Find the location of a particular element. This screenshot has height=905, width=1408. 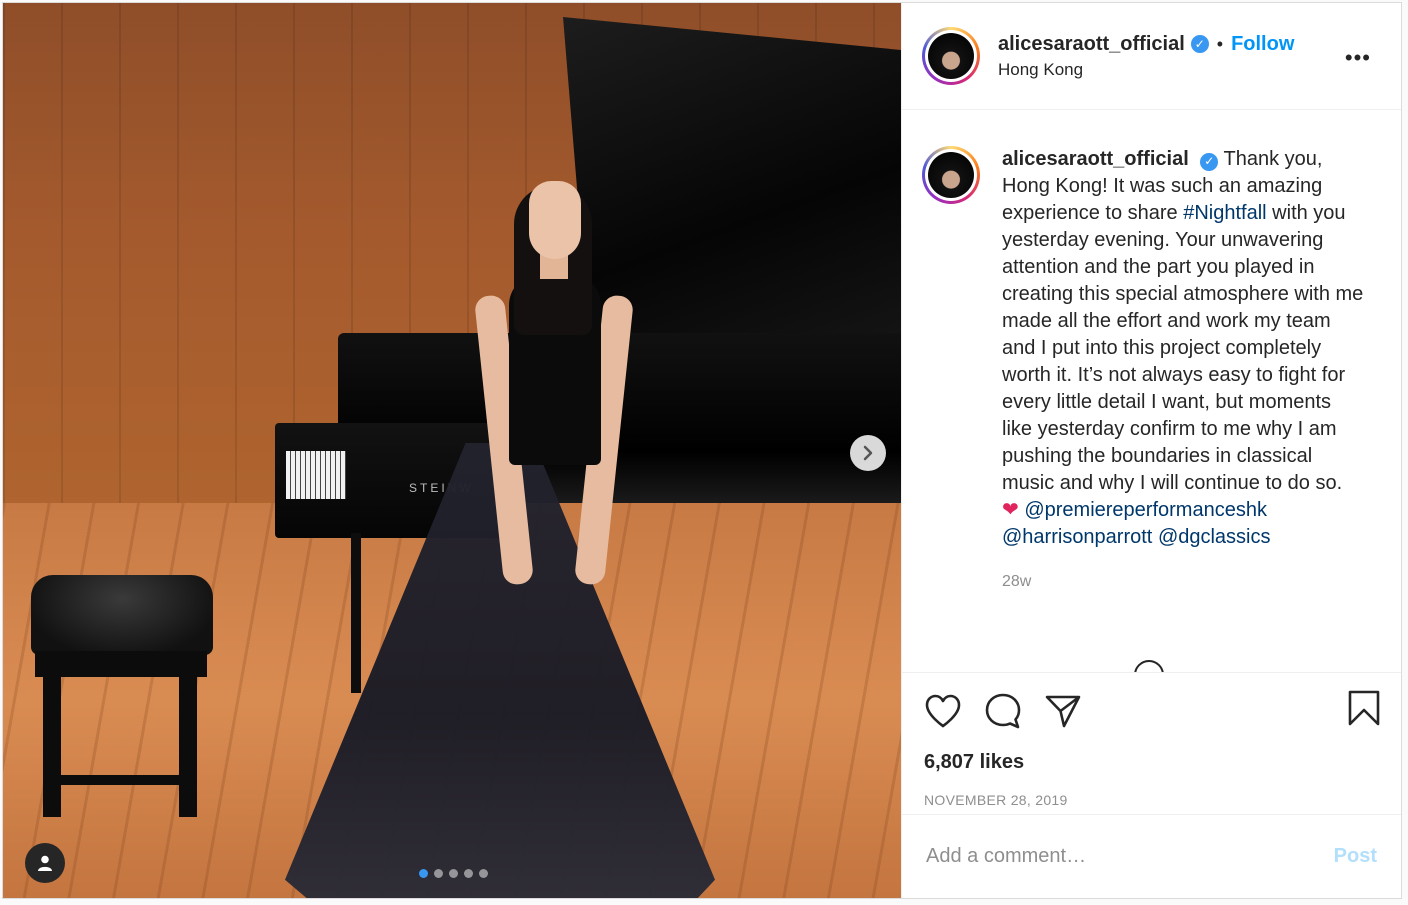

location-link: Hong Kong is located at coordinates (1146, 70).